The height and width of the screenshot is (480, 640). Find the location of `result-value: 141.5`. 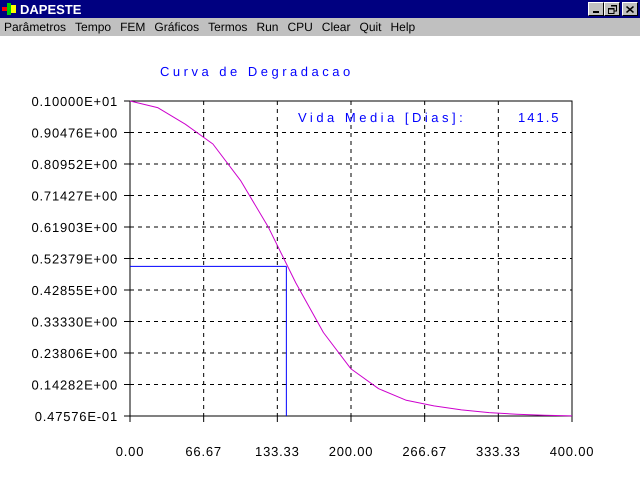

result-value: 141.5 is located at coordinates (539, 117).